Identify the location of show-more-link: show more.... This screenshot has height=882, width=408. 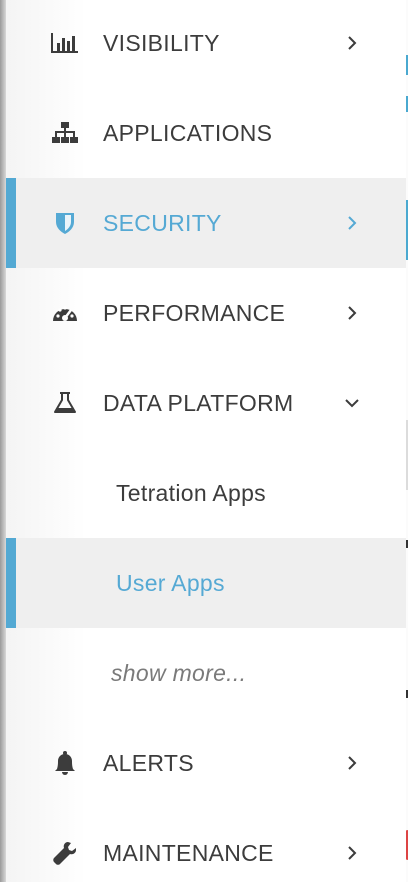
(206, 673).